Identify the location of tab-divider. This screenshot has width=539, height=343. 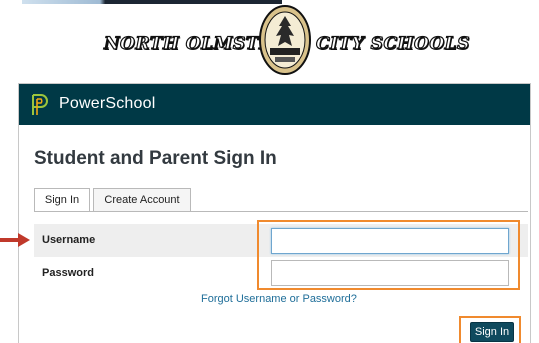
(281, 211).